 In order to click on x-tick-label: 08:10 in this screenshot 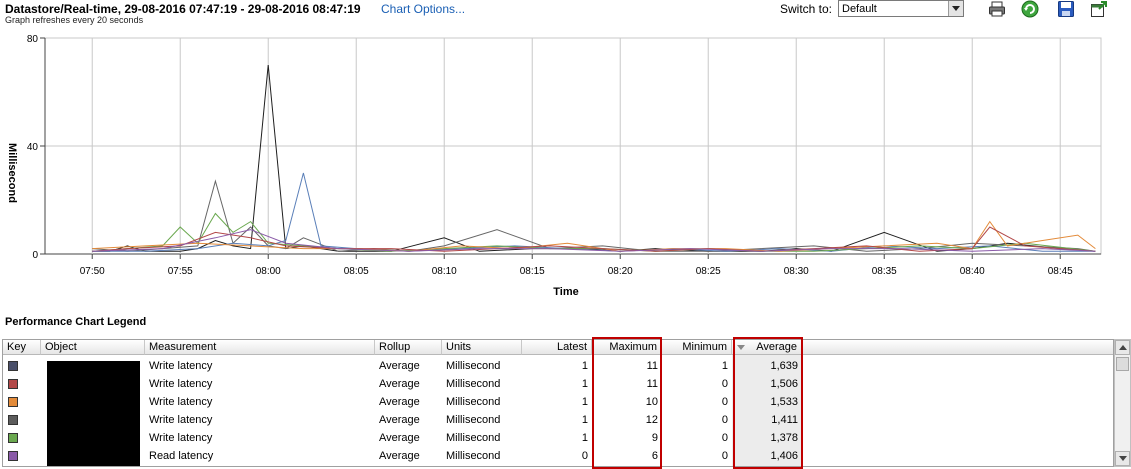, I will do `click(444, 271)`.